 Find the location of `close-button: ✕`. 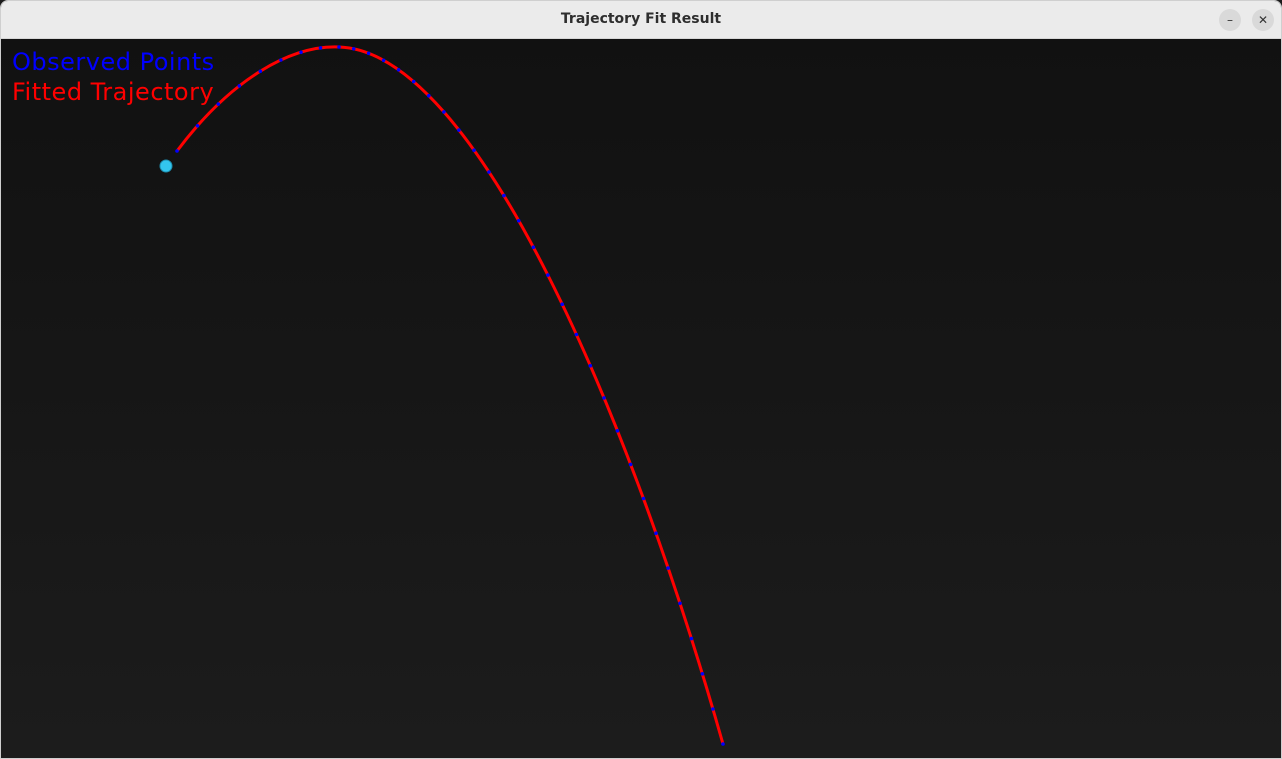

close-button: ✕ is located at coordinates (1263, 20).